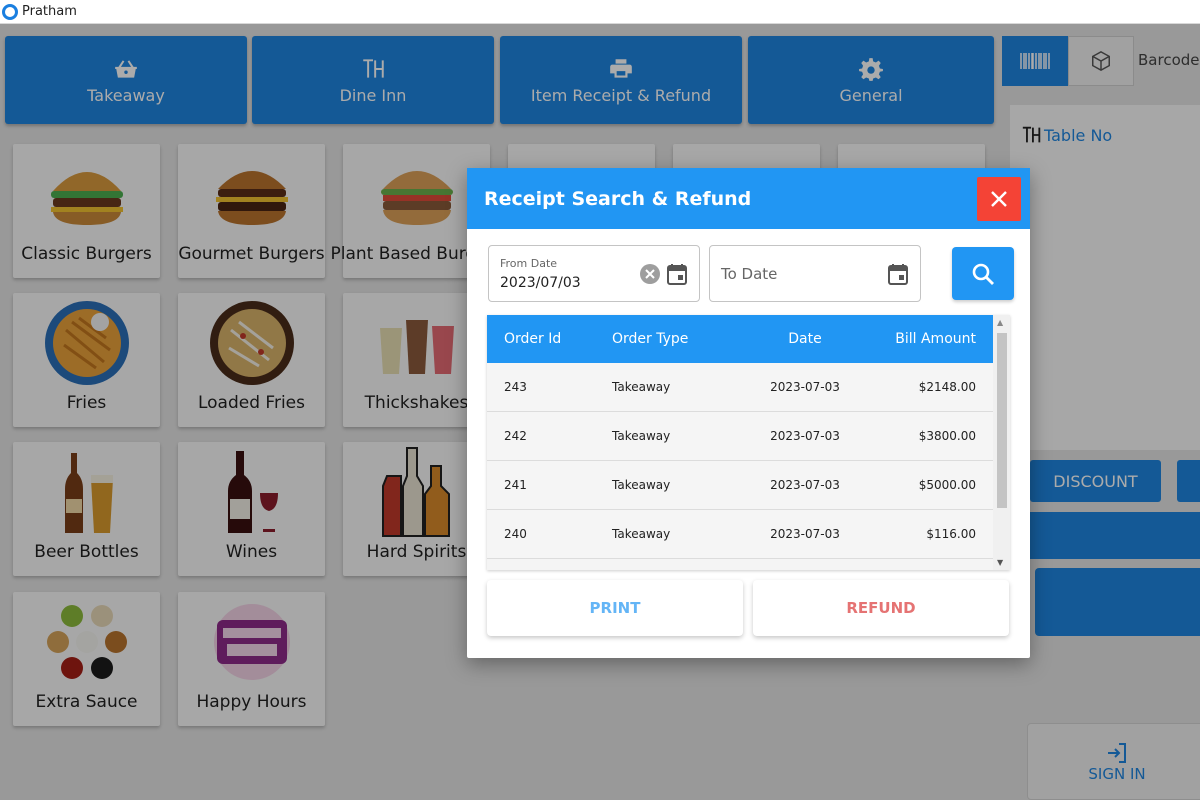 The height and width of the screenshot is (800, 1200). What do you see at coordinates (529, 263) in the screenshot?
I see `from-date-label: From Date` at bounding box center [529, 263].